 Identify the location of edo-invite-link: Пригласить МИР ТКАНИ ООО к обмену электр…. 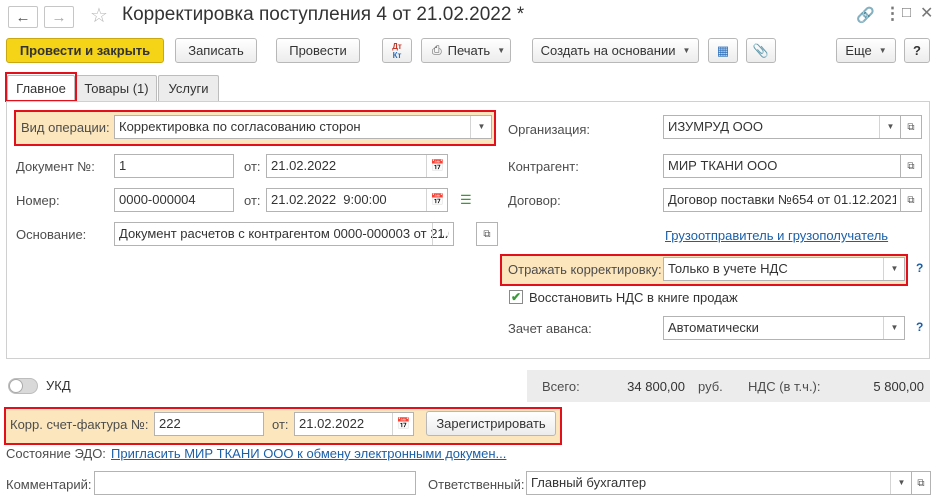
(308, 453).